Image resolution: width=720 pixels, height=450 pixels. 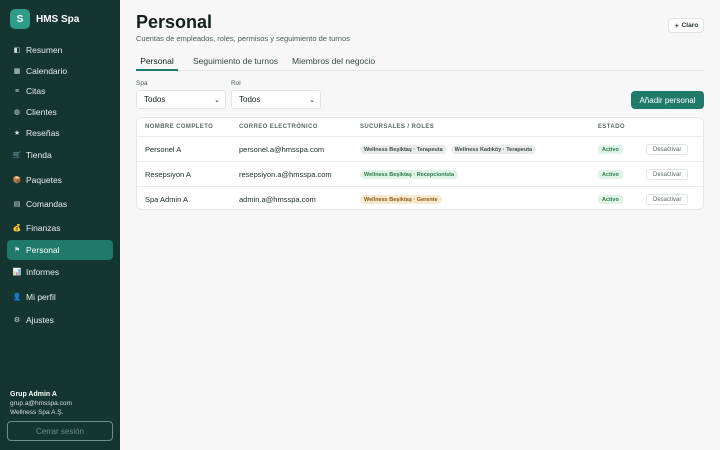 I want to click on add-staff-button: Añadir personal, so click(x=667, y=100).